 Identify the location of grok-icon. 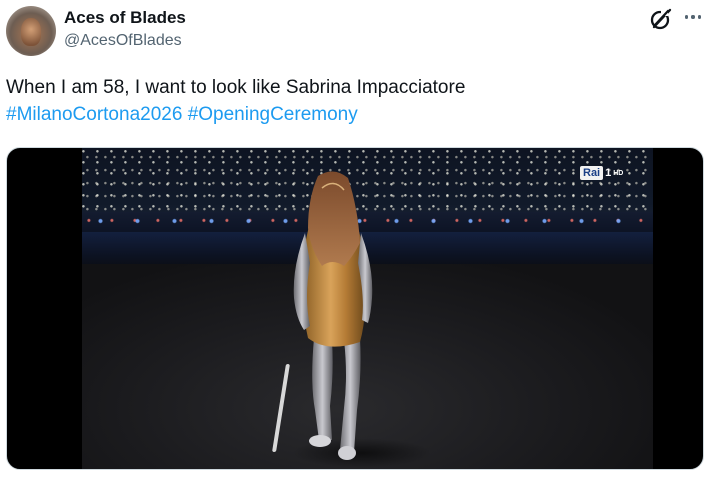
(661, 19).